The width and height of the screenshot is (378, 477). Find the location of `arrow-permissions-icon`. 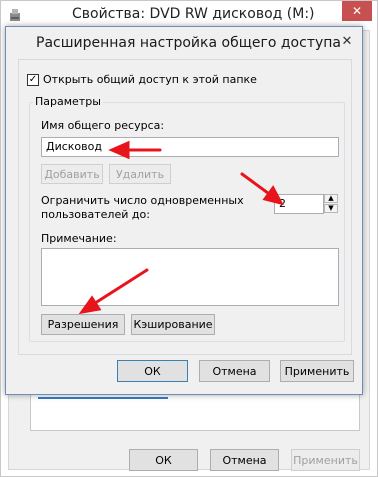

arrow-permissions-icon is located at coordinates (113, 291).